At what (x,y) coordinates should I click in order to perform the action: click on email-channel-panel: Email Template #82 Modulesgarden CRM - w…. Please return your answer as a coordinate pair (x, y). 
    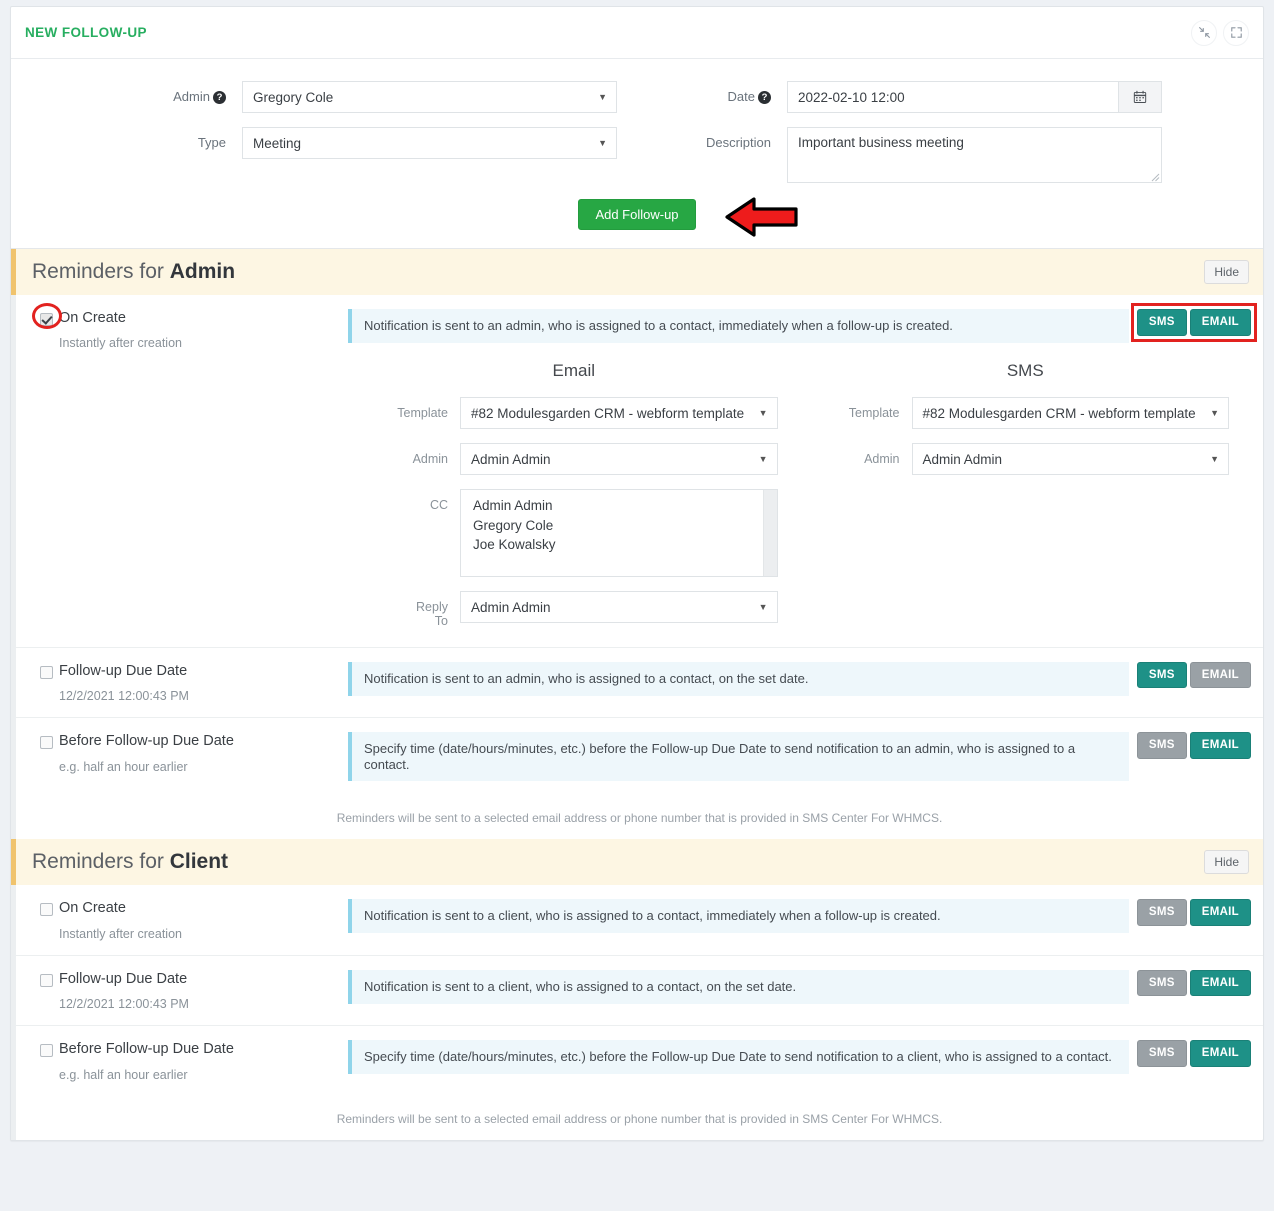
    Looking at the image, I should click on (574, 492).